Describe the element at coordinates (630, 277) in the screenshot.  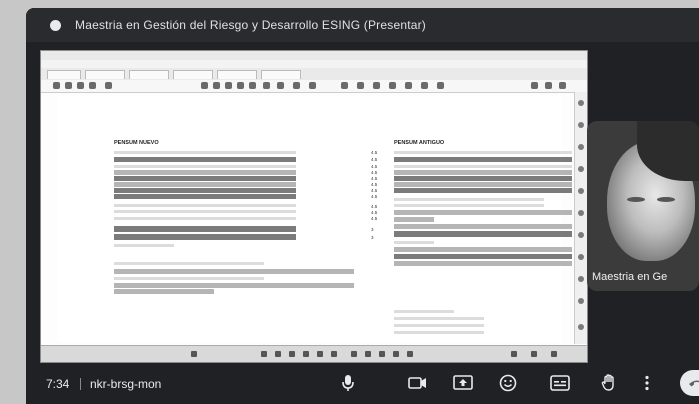
I see `participant-name: Maestria en Ge` at that location.